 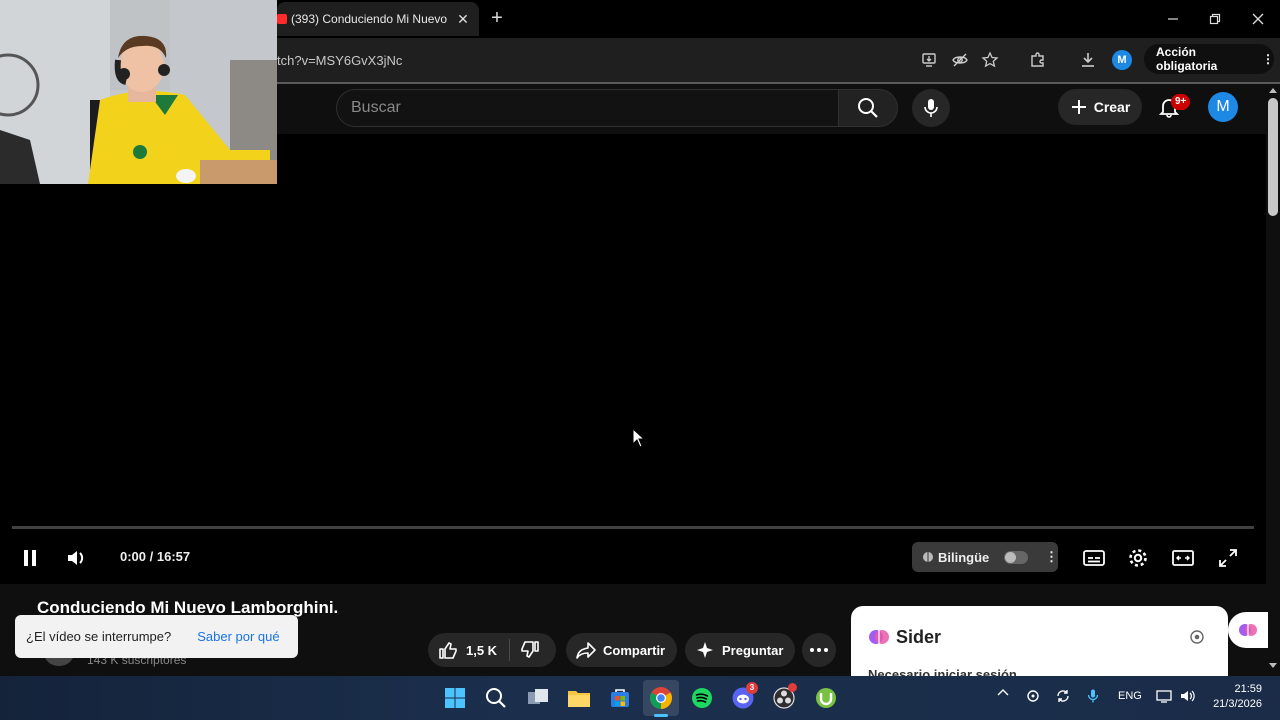 What do you see at coordinates (155, 556) in the screenshot?
I see `time-display: 0:00 / 16:57` at bounding box center [155, 556].